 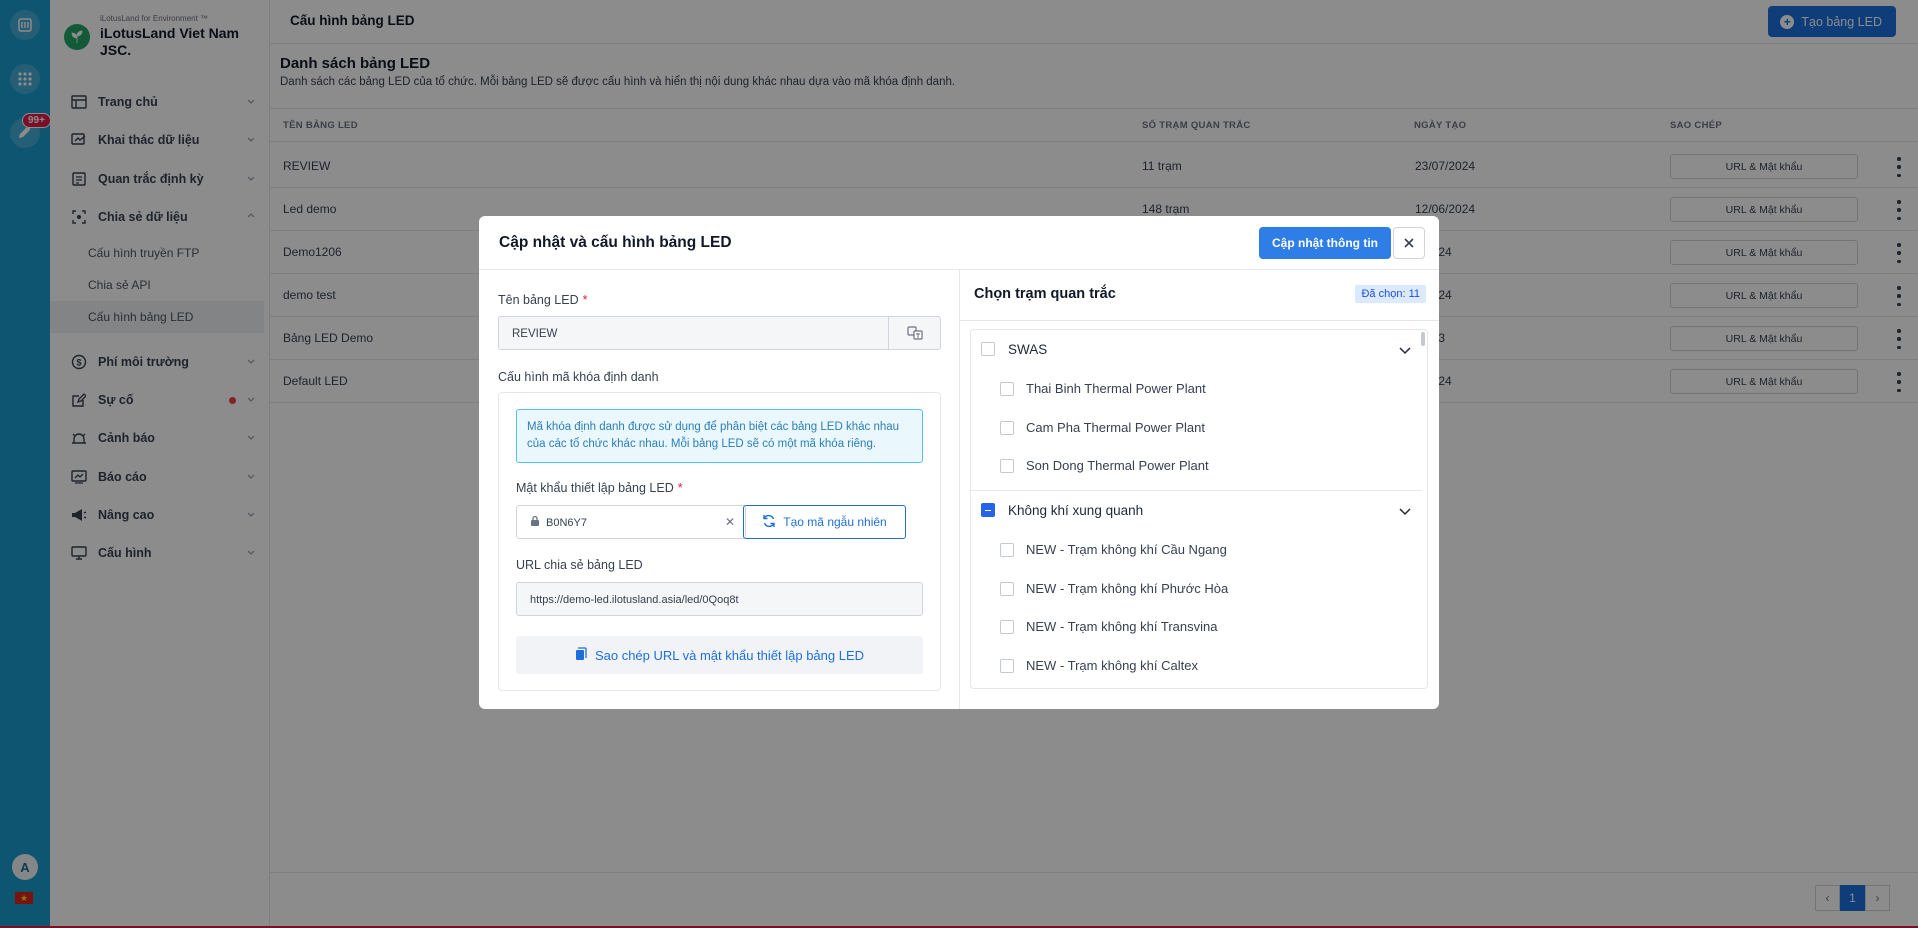 What do you see at coordinates (595, 488) in the screenshot?
I see `password-label-text: Mật khẩu thiết lập bảng LED` at bounding box center [595, 488].